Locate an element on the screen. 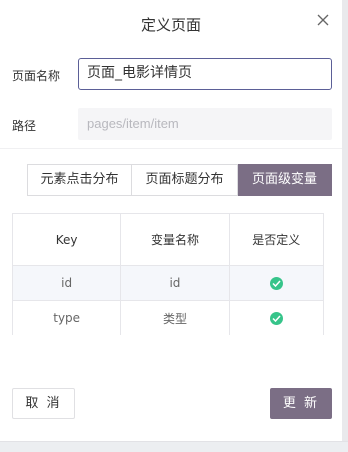 This screenshot has height=452, width=348. path-label: 路径 is located at coordinates (24, 126).